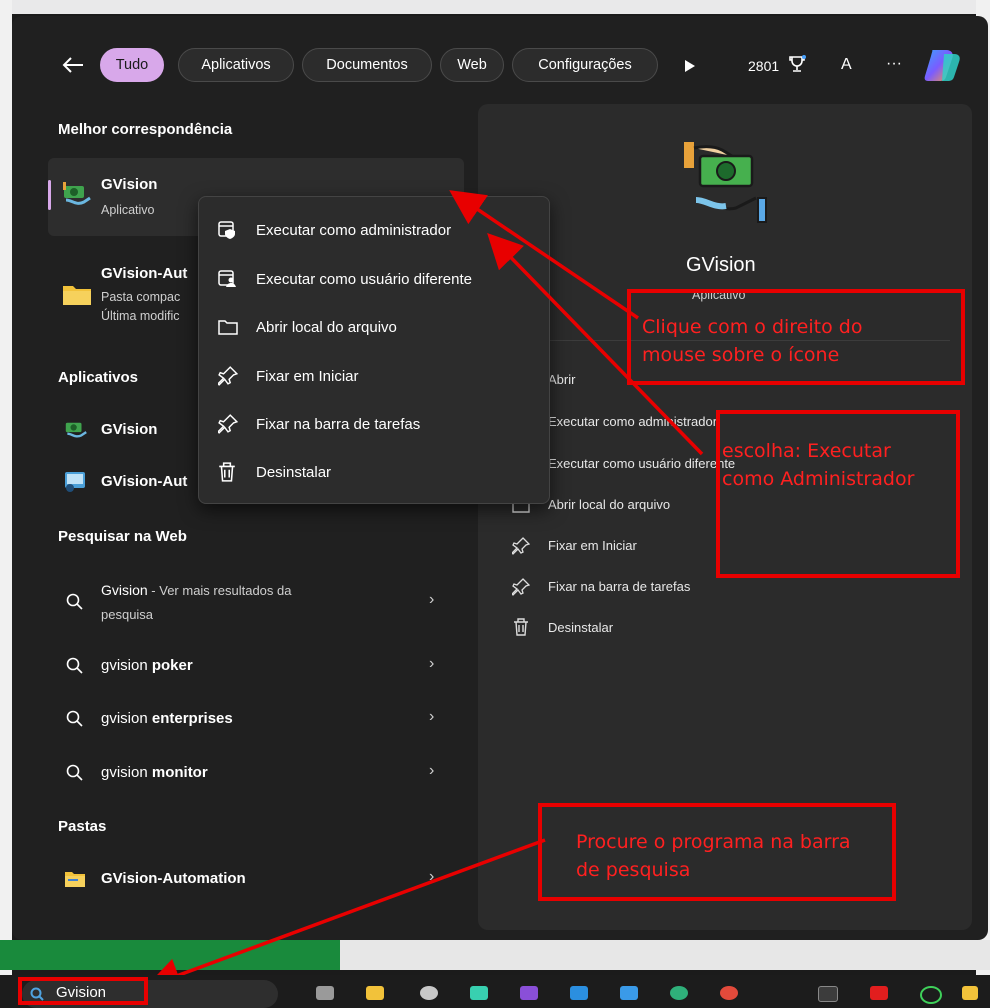 This screenshot has width=990, height=1008. I want to click on file-explorer-icon, so click(970, 993).